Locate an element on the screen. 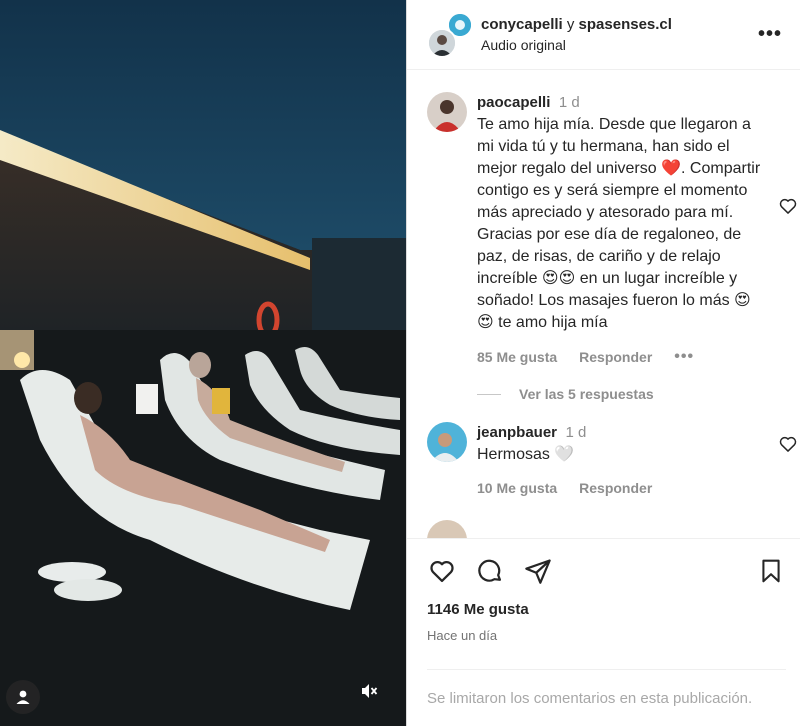 The height and width of the screenshot is (726, 800). mute-button is located at coordinates (369, 691).